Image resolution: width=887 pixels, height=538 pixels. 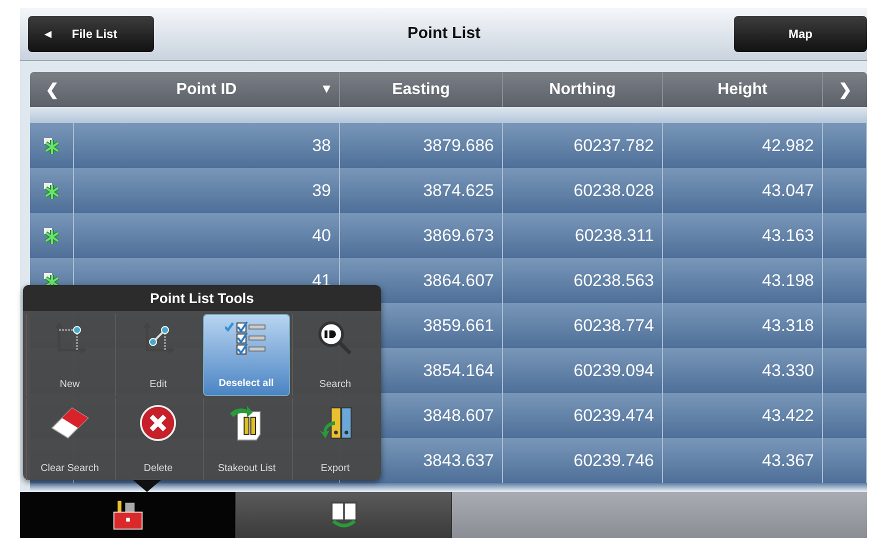 I want to click on delete-icon, so click(x=158, y=423).